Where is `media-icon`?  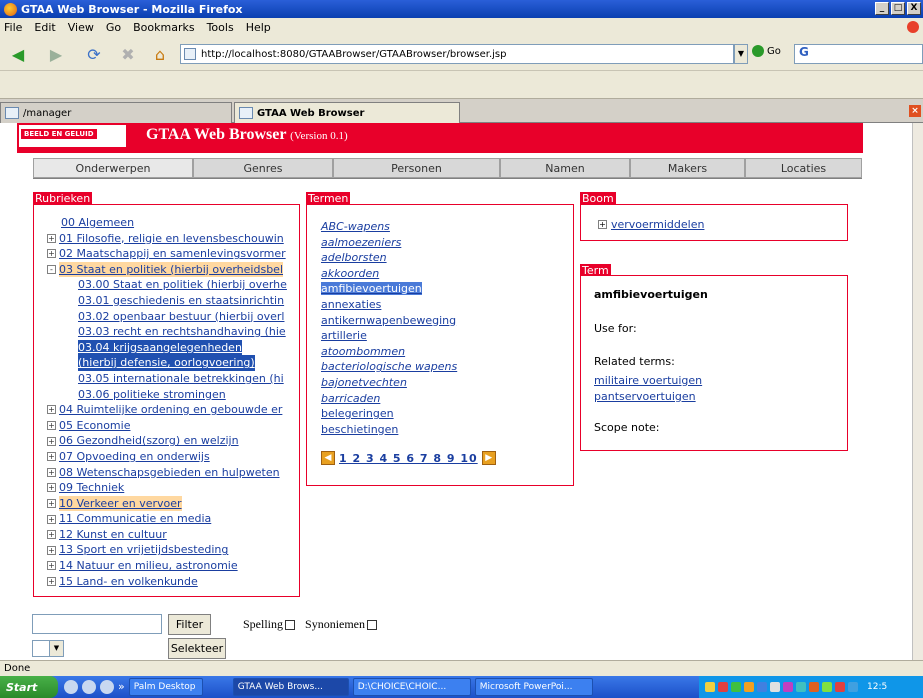
media-icon is located at coordinates (89, 687).